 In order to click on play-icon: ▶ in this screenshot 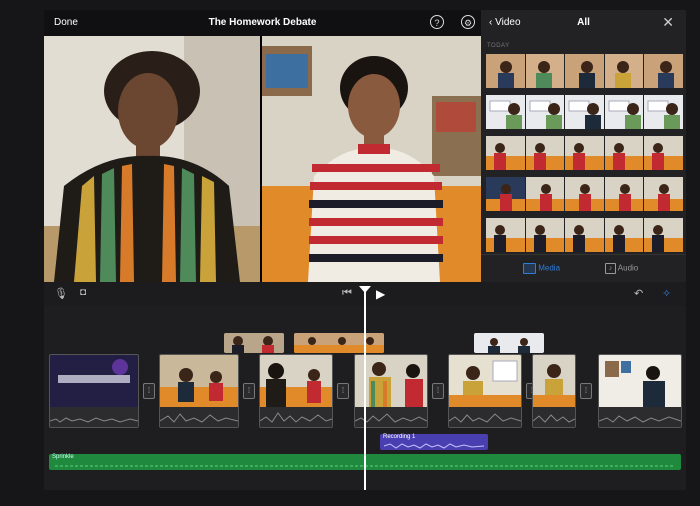, I will do `click(380, 294)`.